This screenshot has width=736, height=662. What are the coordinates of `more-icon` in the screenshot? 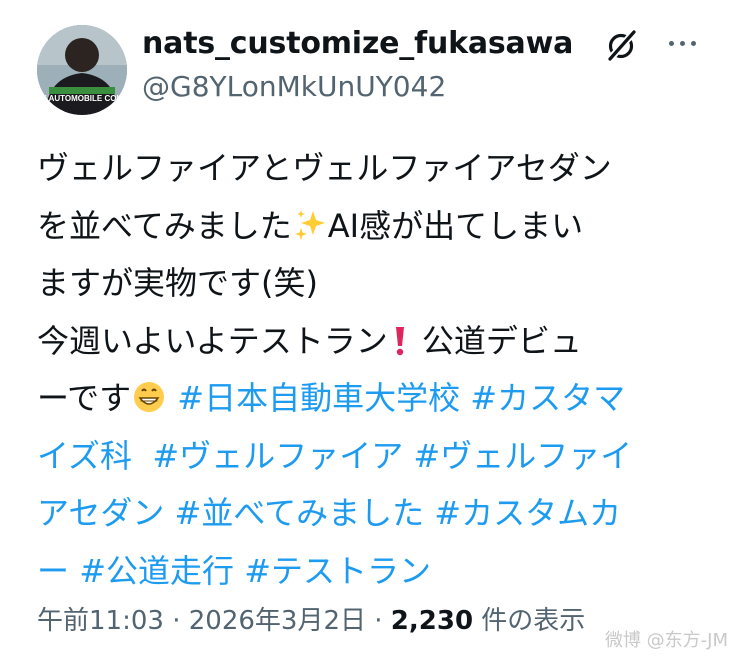 It's located at (682, 43).